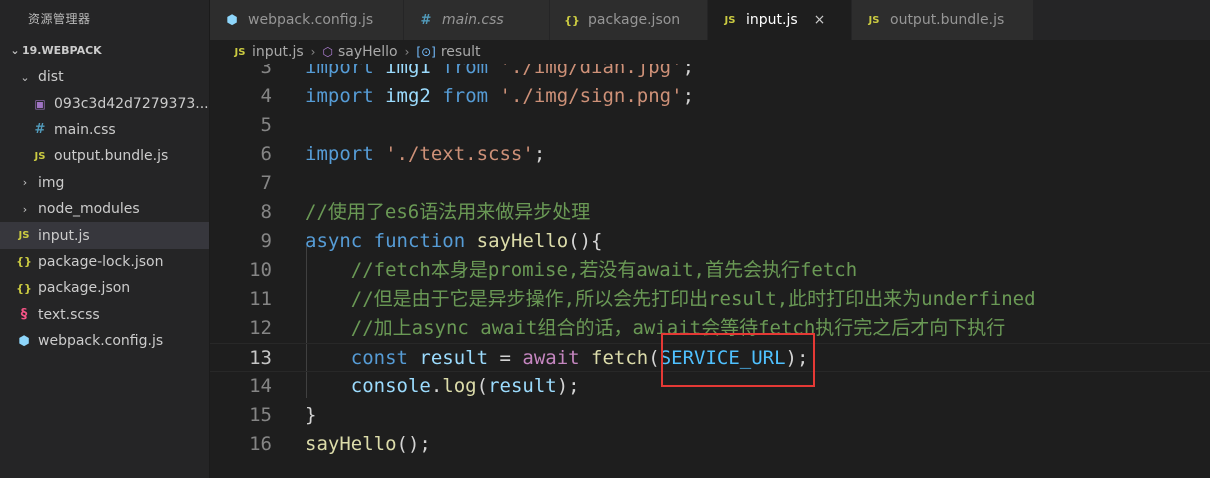 This screenshot has height=478, width=1210. Describe the element at coordinates (710, 212) in the screenshot. I see `code-line: 8 //使用了es6语法用来做异步处理` at that location.